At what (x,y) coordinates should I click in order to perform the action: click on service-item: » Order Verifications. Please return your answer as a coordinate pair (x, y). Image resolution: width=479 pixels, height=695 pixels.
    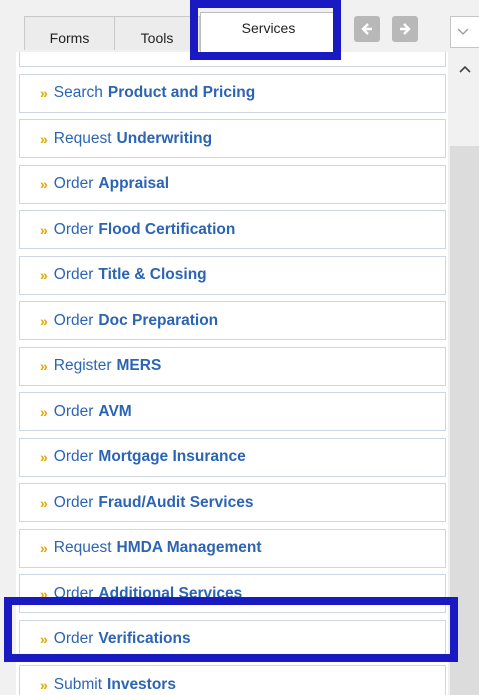
    Looking at the image, I should click on (232, 639).